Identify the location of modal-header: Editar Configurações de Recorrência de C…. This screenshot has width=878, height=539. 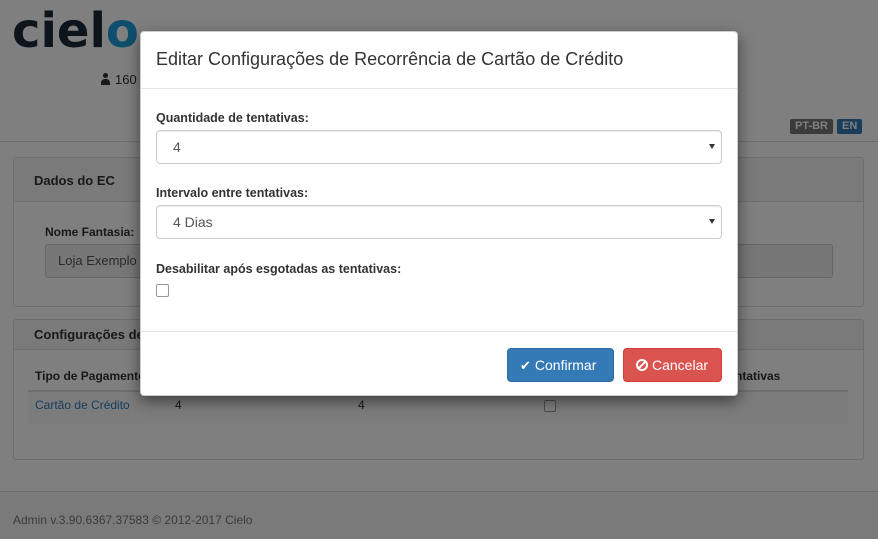
(439, 60).